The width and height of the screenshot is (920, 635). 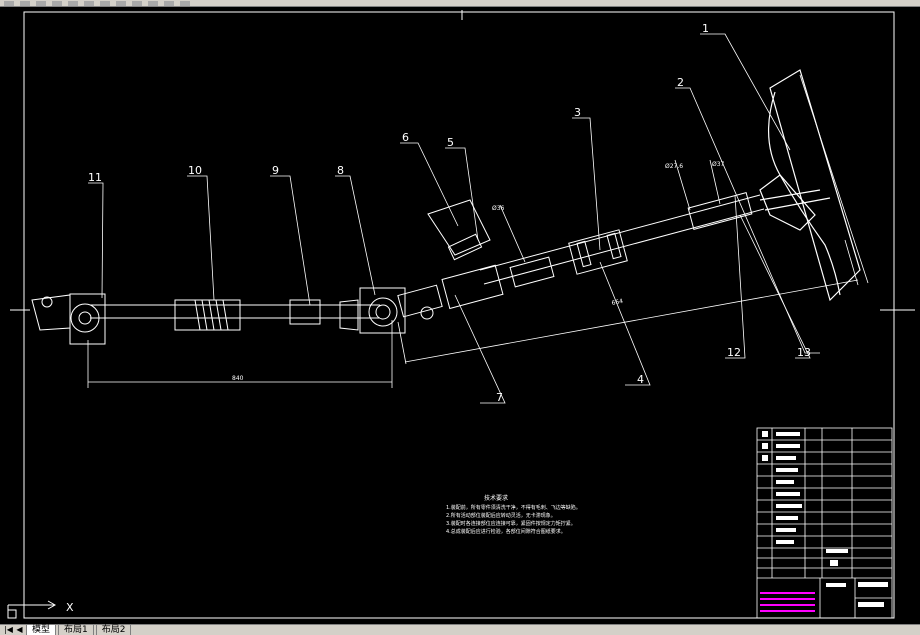 I want to click on redo-icon, so click(x=137, y=3).